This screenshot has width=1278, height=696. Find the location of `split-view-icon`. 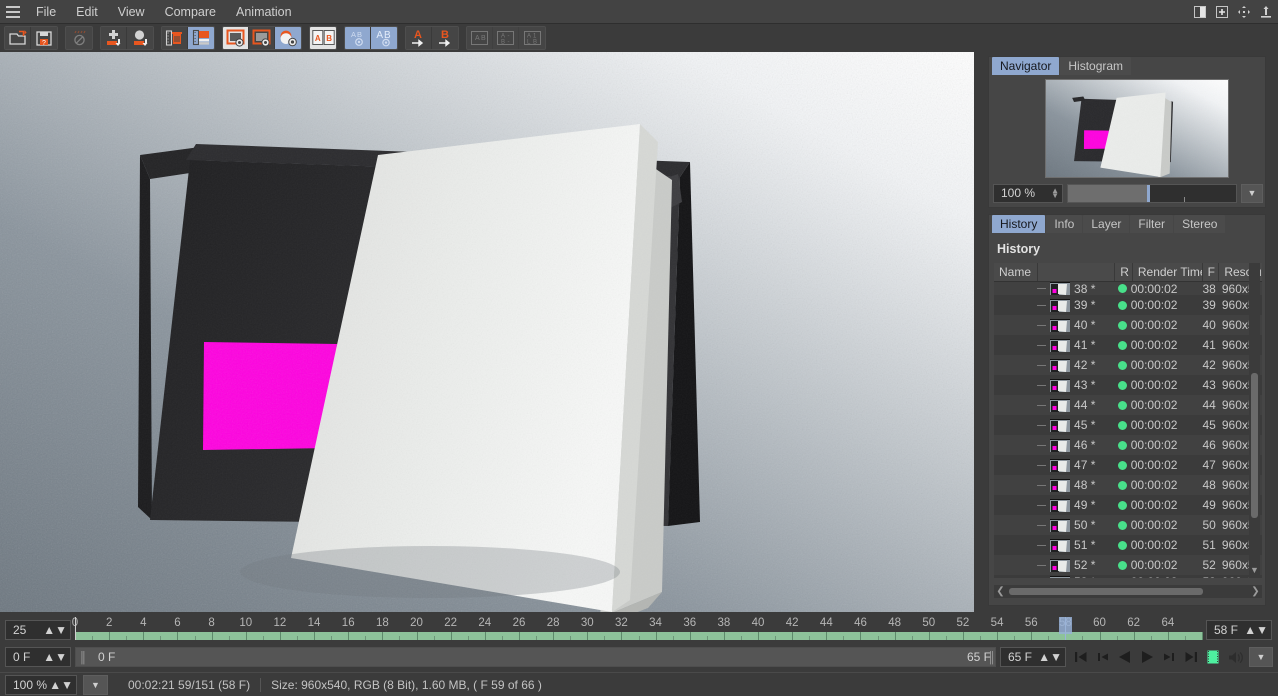

split-view-icon is located at coordinates (1200, 12).